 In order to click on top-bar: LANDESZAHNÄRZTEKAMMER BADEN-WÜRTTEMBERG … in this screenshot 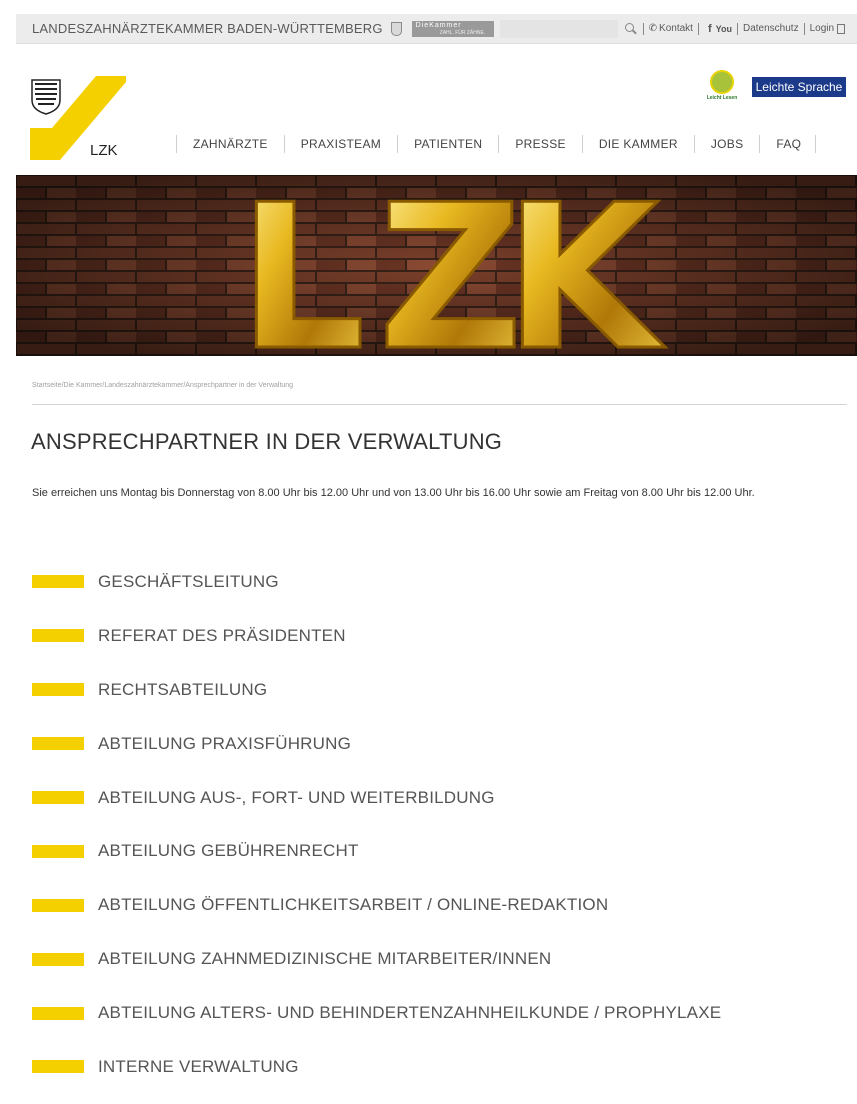, I will do `click(436, 29)`.